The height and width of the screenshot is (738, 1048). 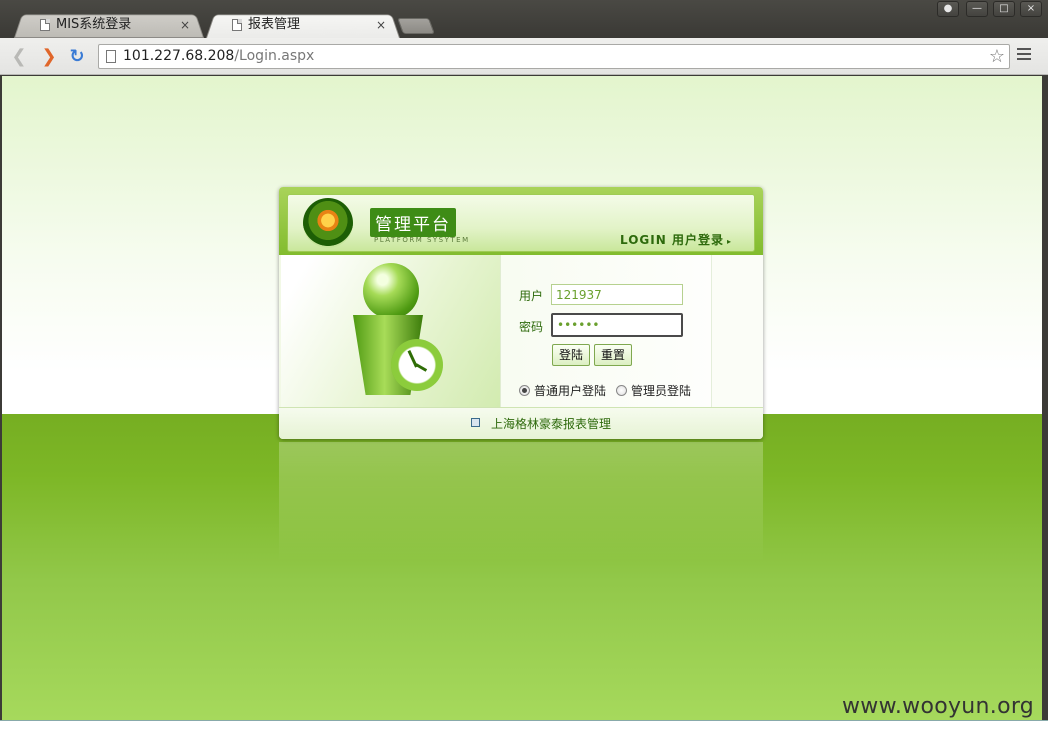 I want to click on reset-button: 重置, so click(x=613, y=355).